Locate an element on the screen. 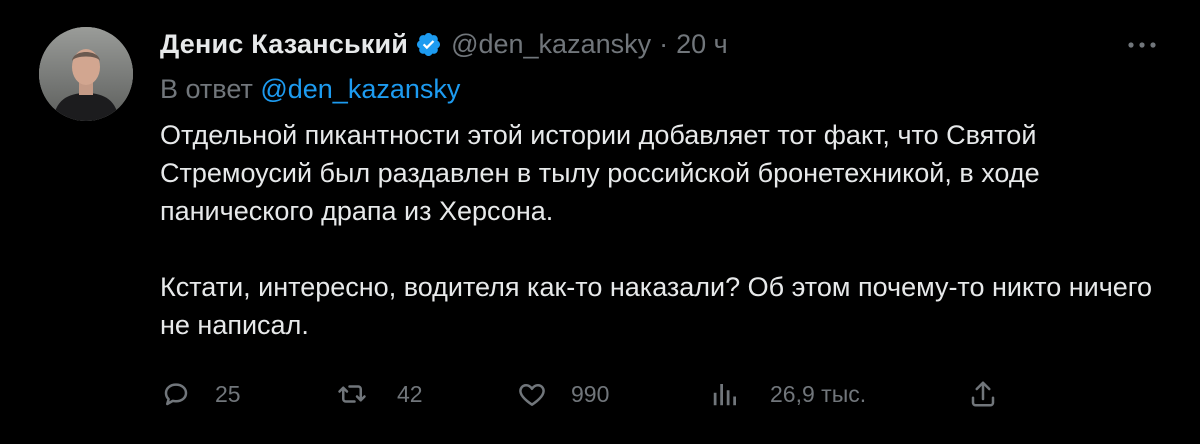  share-upload-icon is located at coordinates (983, 394).